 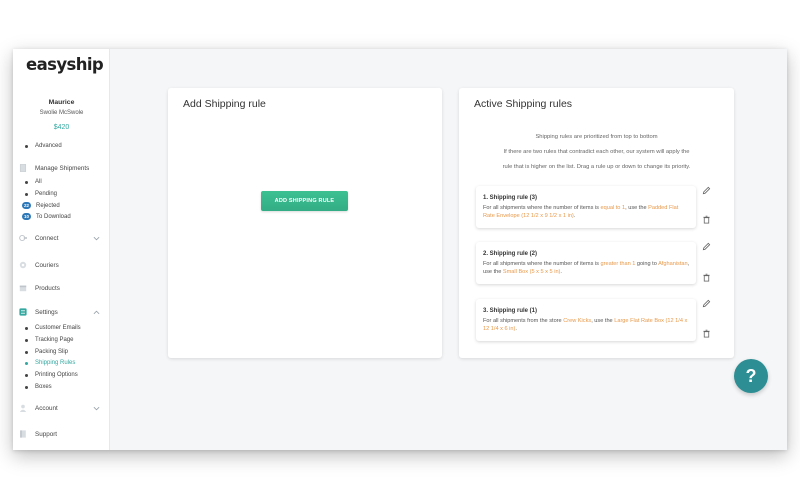 What do you see at coordinates (23, 434) in the screenshot?
I see `support-icon` at bounding box center [23, 434].